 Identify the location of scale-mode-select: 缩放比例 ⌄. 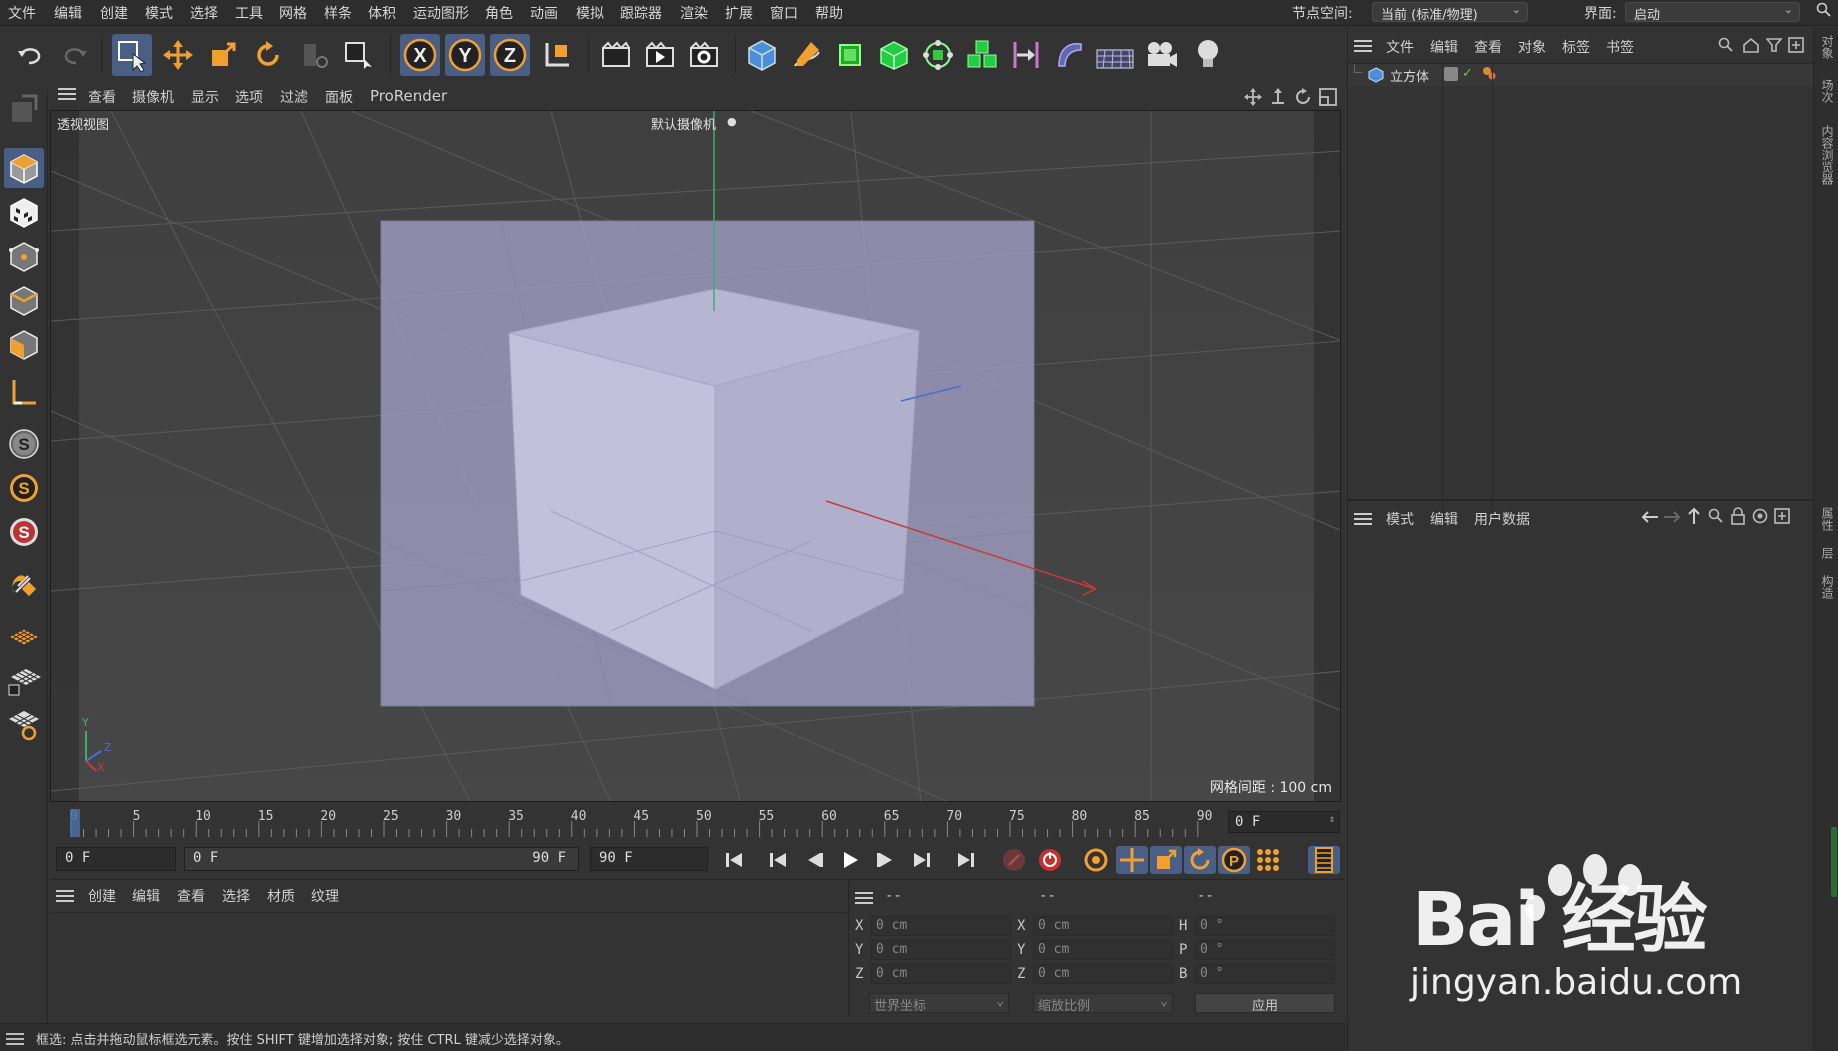
(1103, 1003).